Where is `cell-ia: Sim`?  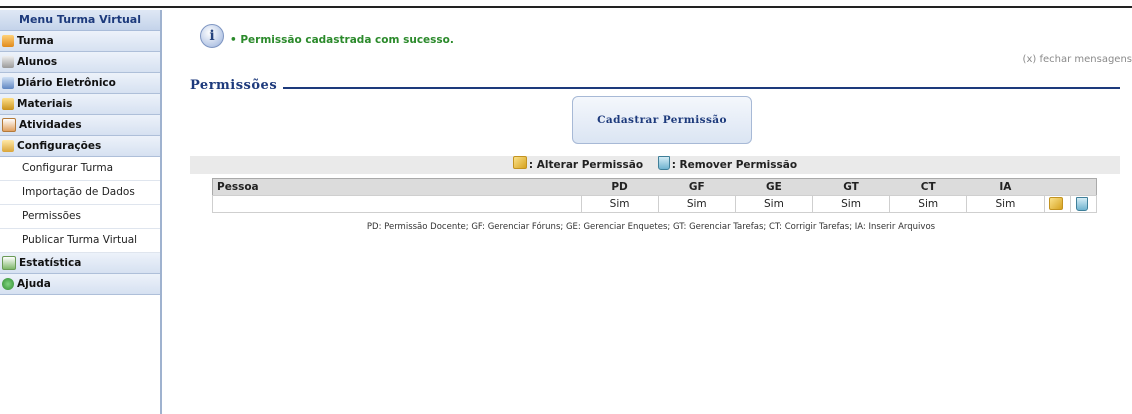
cell-ia: Sim is located at coordinates (1005, 204).